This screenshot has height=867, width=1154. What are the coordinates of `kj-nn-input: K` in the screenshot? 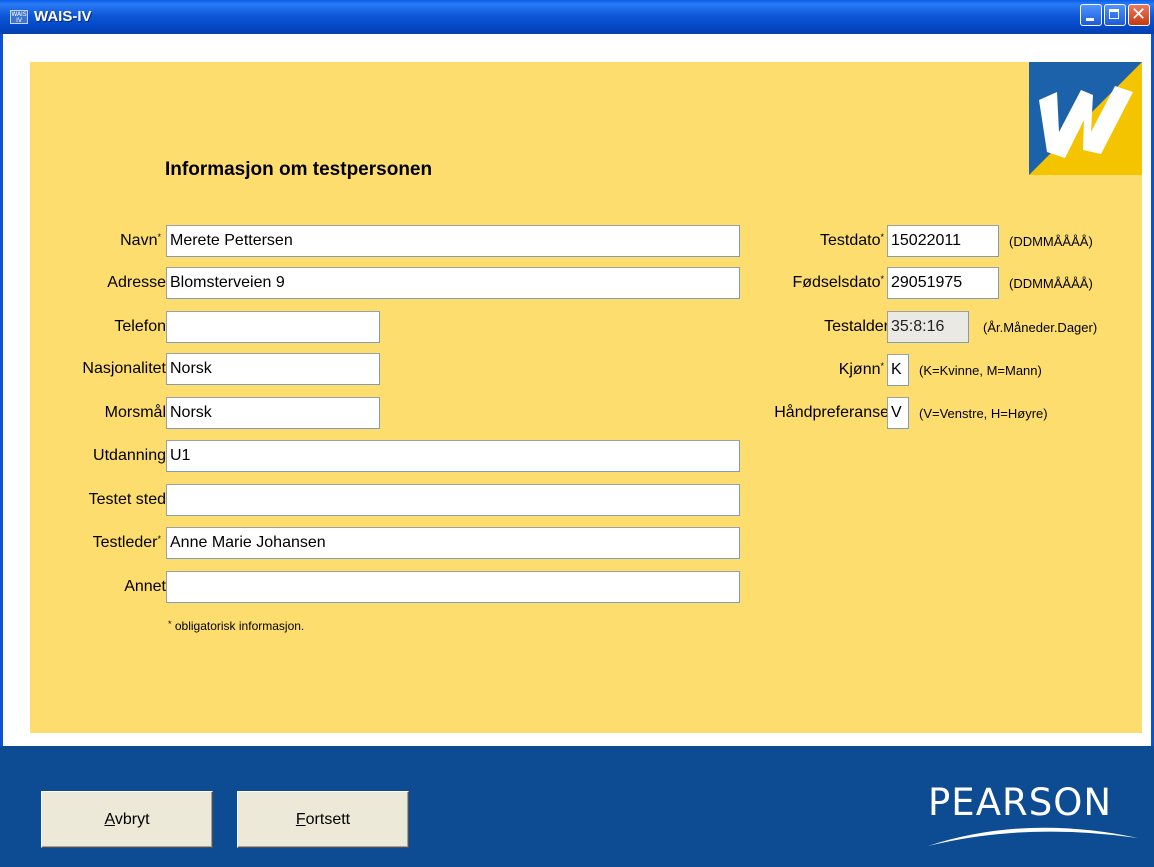 It's located at (898, 370).